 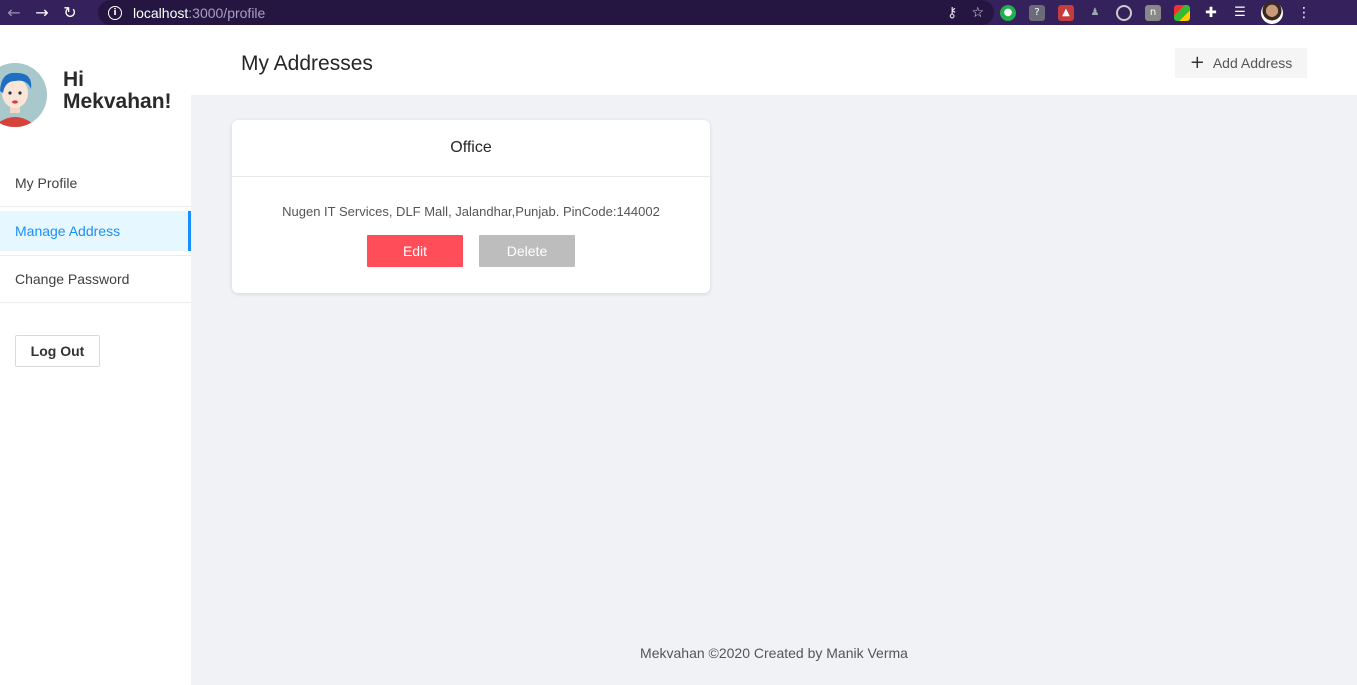 I want to click on menu-icon: ⋮, so click(x=1304, y=13).